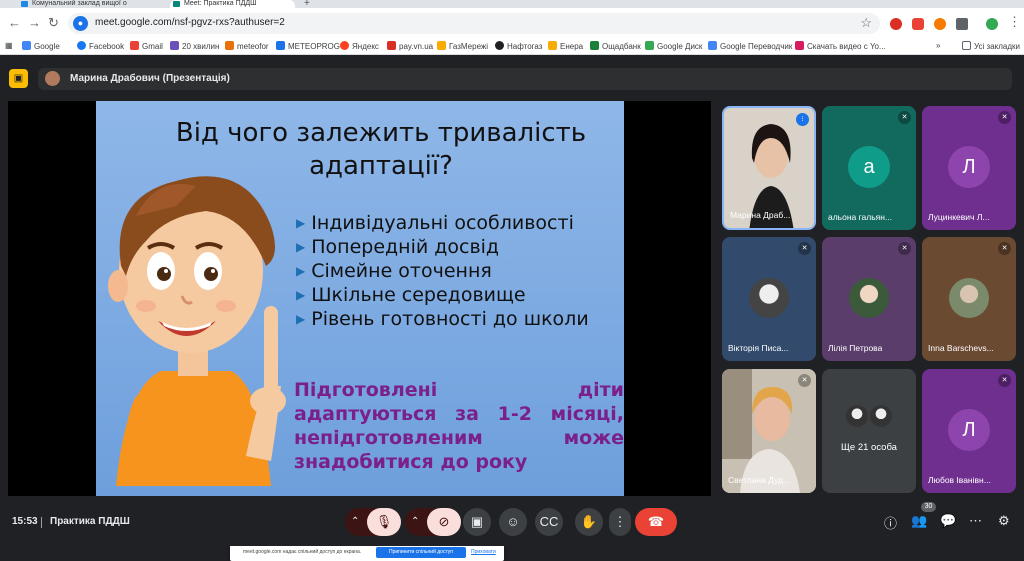  I want to click on microphone-control: ⌃ 🎙︎, so click(373, 522).